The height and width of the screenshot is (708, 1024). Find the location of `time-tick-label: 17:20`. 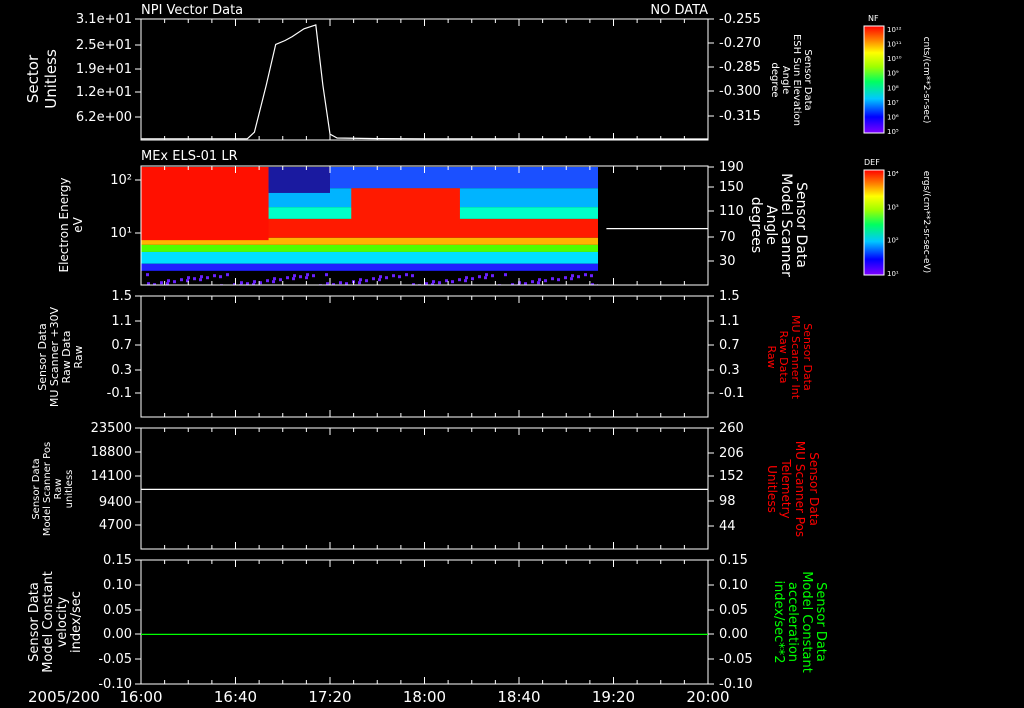

time-tick-label: 17:20 is located at coordinates (329, 697).